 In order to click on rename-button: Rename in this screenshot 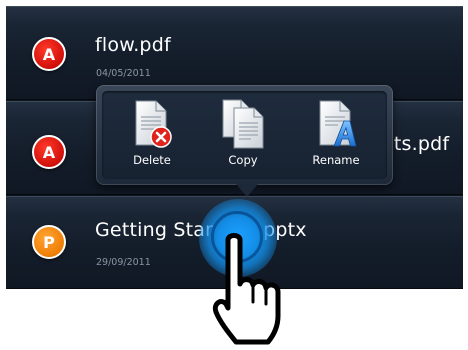, I will do `click(336, 134)`.